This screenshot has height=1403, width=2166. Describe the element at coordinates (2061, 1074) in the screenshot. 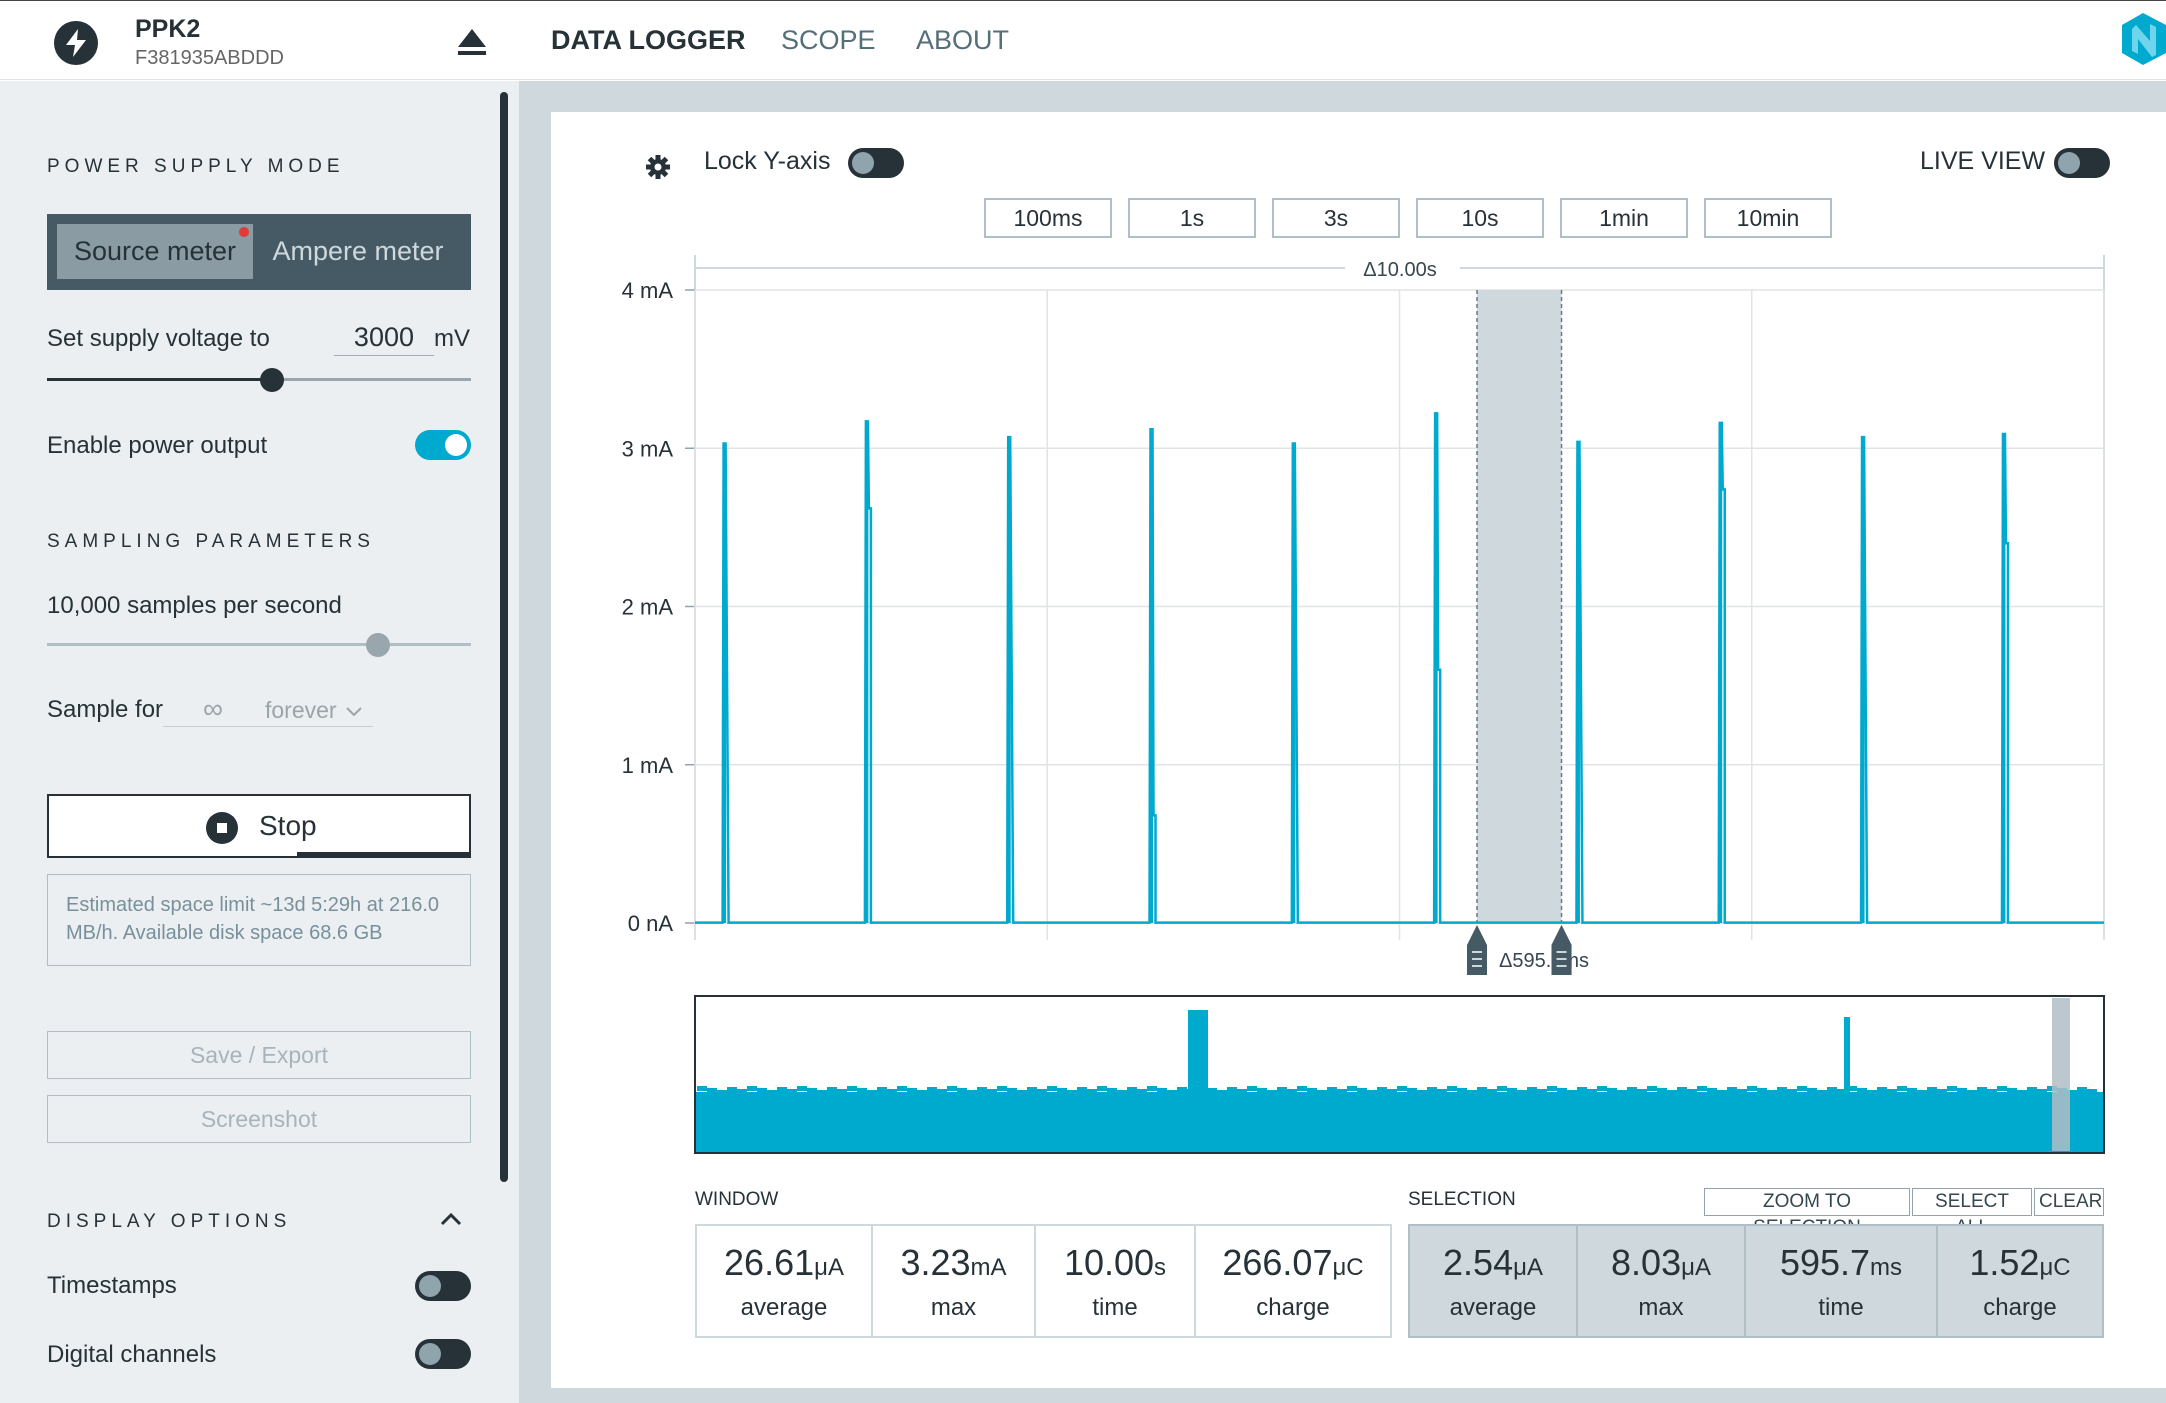

I see `minimap-viewport` at that location.